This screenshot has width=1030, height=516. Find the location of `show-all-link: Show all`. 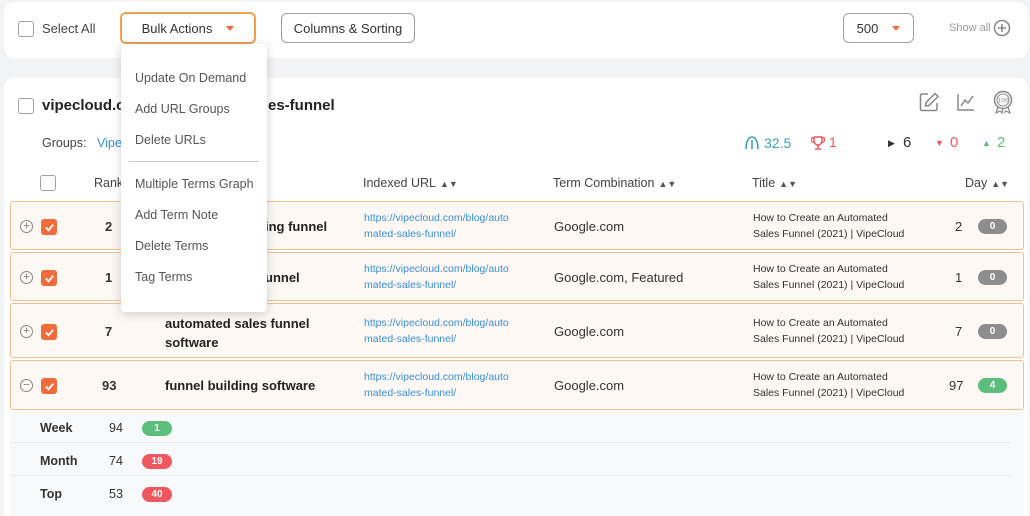

show-all-link: Show all is located at coordinates (970, 28).